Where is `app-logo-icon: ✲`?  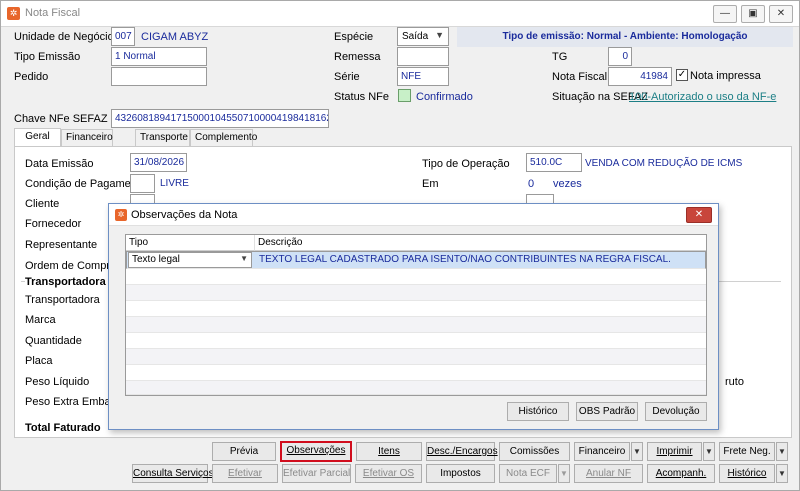 app-logo-icon: ✲ is located at coordinates (13, 13).